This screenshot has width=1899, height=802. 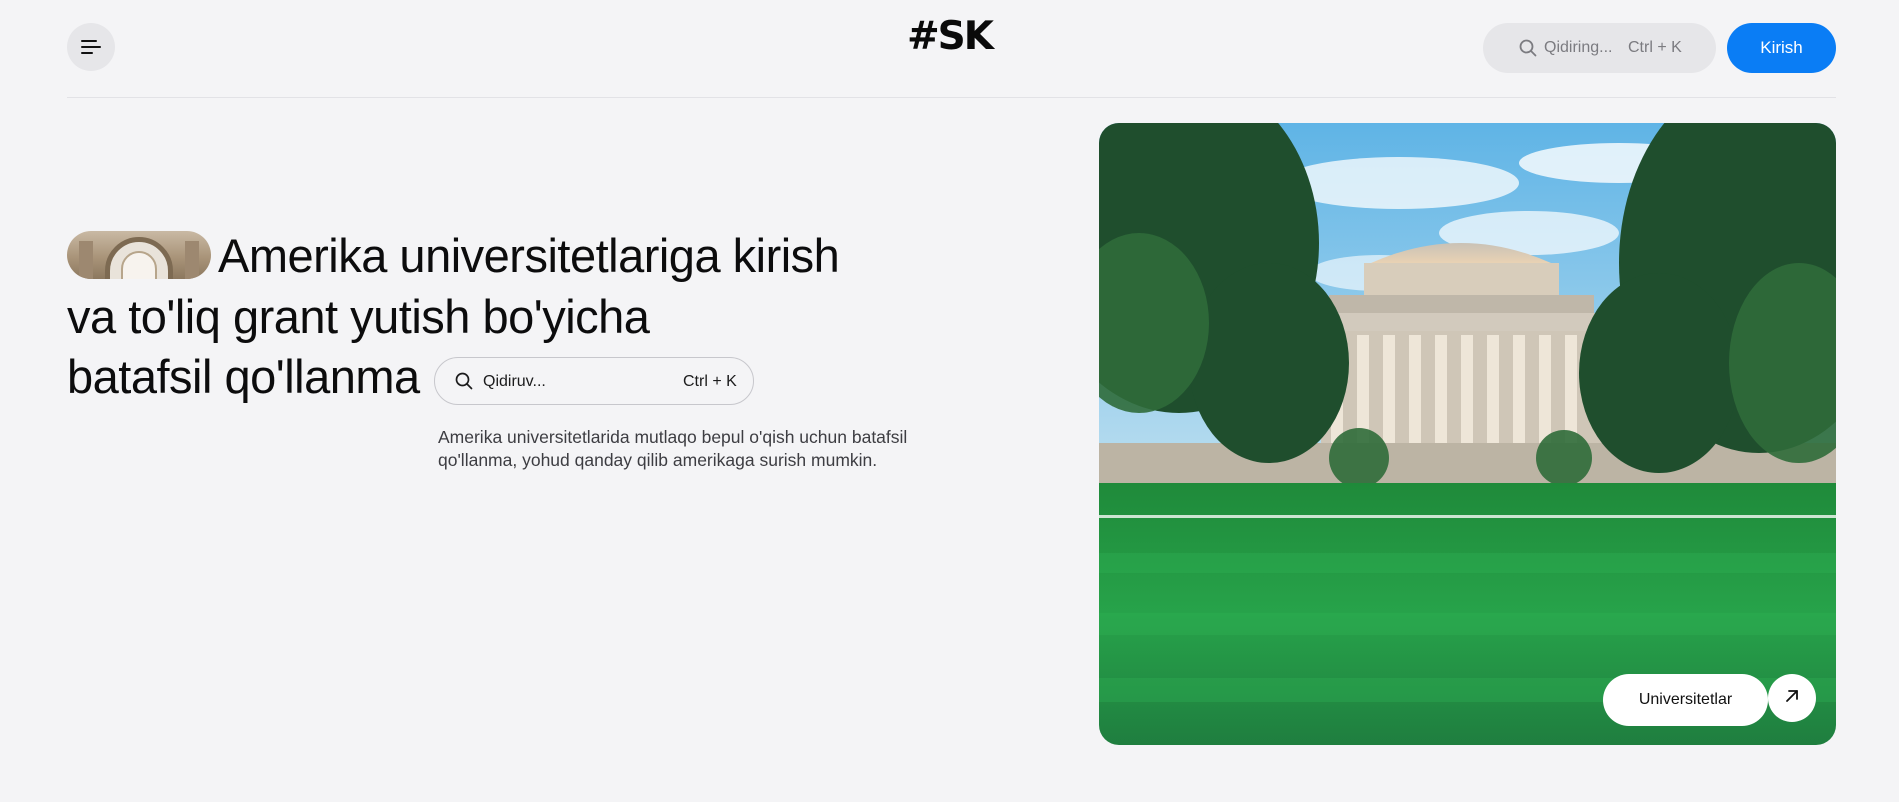 I want to click on arrow-up-right-icon, so click(x=1792, y=698).